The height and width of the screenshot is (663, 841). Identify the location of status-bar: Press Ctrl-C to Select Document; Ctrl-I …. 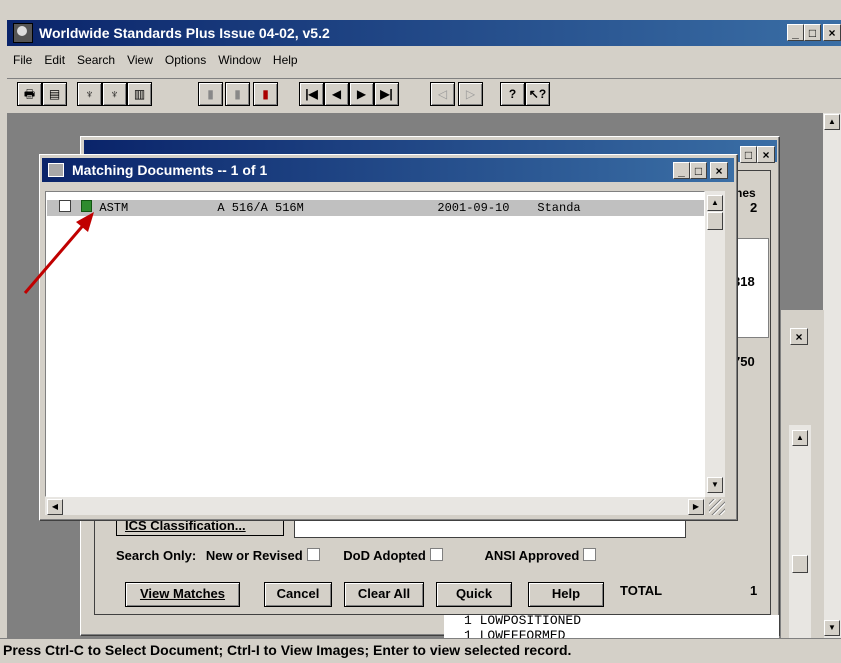
(420, 650).